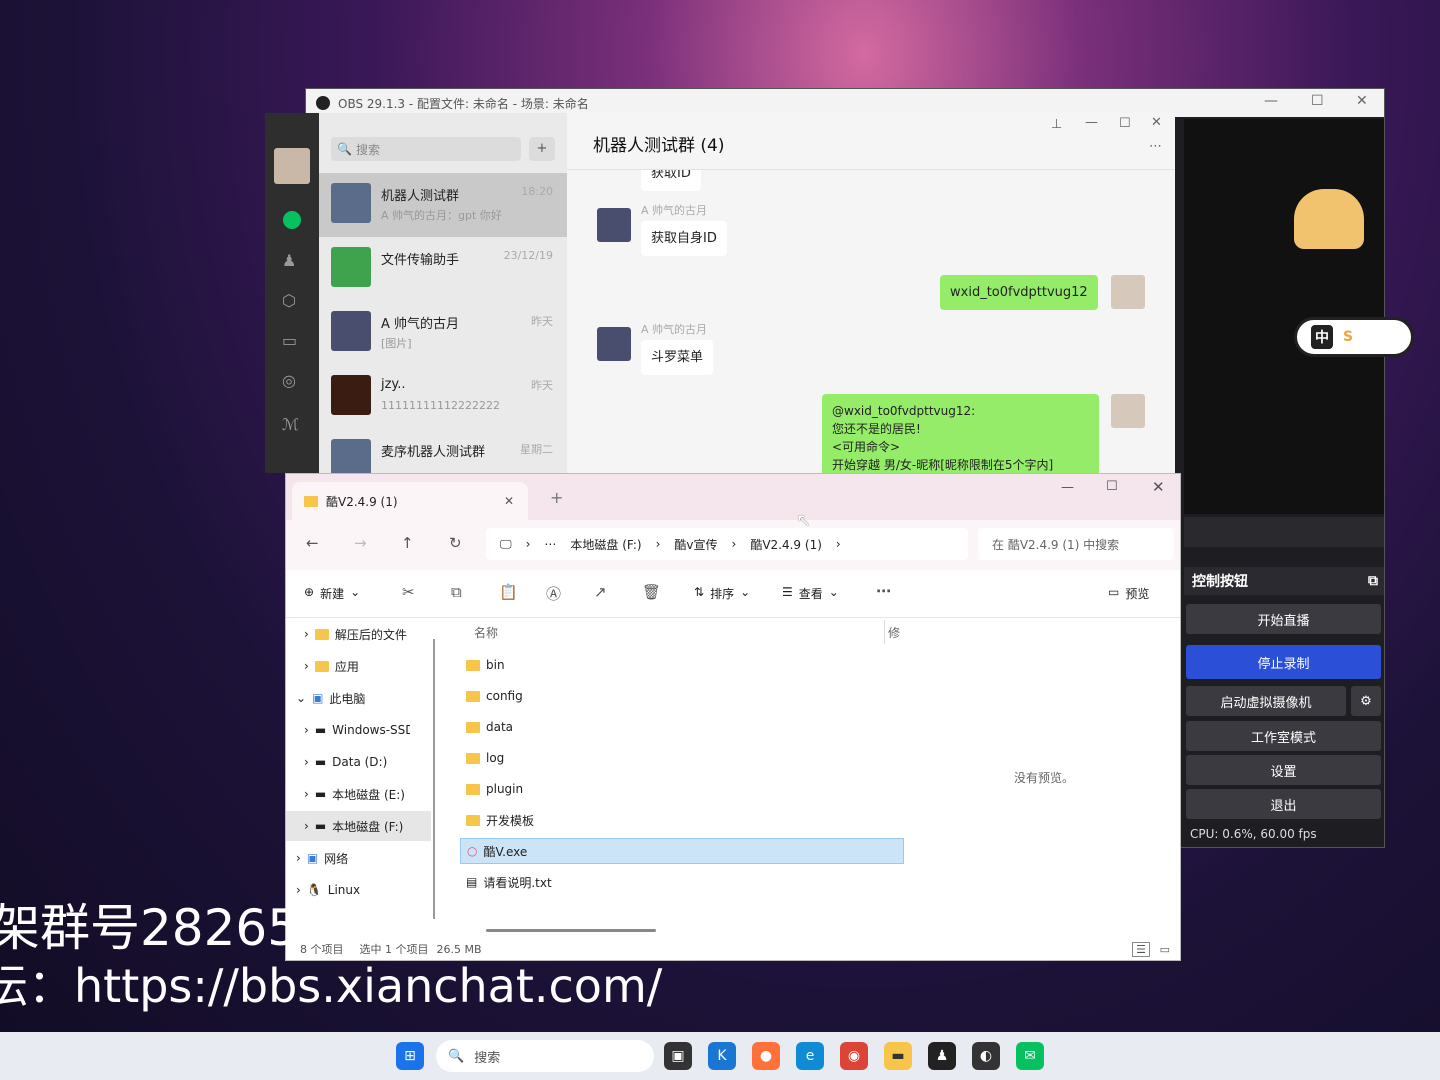 This screenshot has height=1080, width=1440. What do you see at coordinates (1266, 701) in the screenshot?
I see `start-virtual-camera-button: 启动虚拟摄像机` at bounding box center [1266, 701].